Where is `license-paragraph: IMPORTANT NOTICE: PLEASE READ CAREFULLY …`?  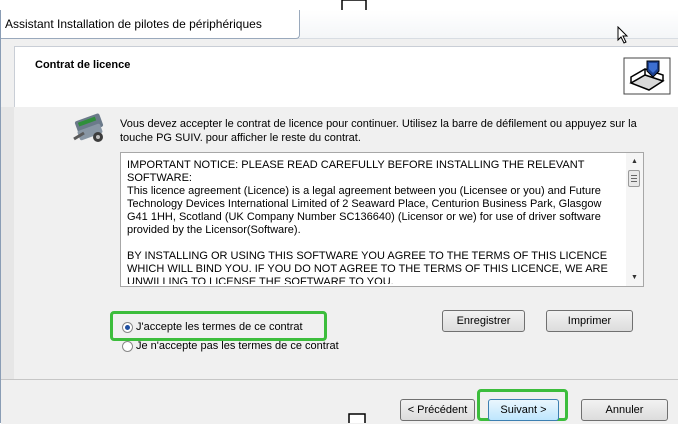 license-paragraph: IMPORTANT NOTICE: PLEASE READ CAREFULLY … is located at coordinates (356, 171).